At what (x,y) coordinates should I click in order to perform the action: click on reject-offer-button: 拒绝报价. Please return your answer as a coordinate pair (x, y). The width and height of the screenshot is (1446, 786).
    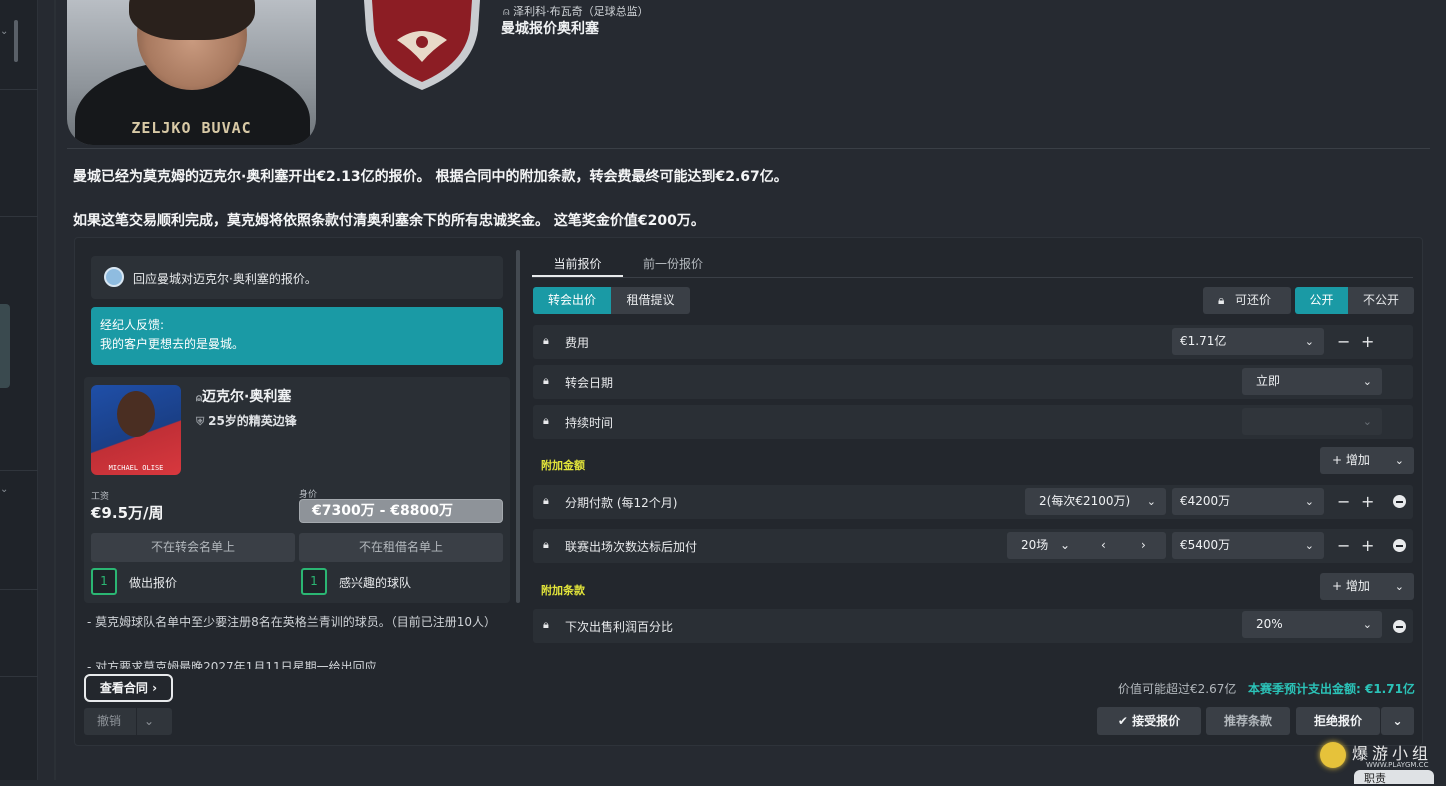
    Looking at the image, I should click on (1338, 721).